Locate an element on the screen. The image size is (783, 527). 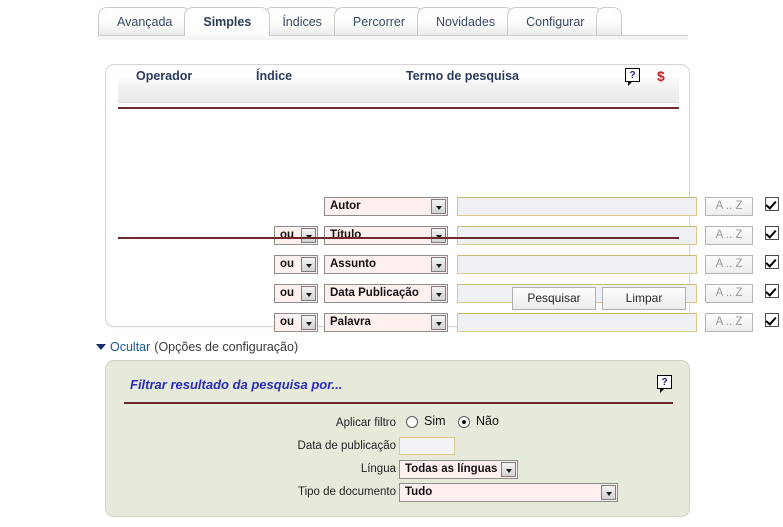
index-select-value: Autor is located at coordinates (345, 206).